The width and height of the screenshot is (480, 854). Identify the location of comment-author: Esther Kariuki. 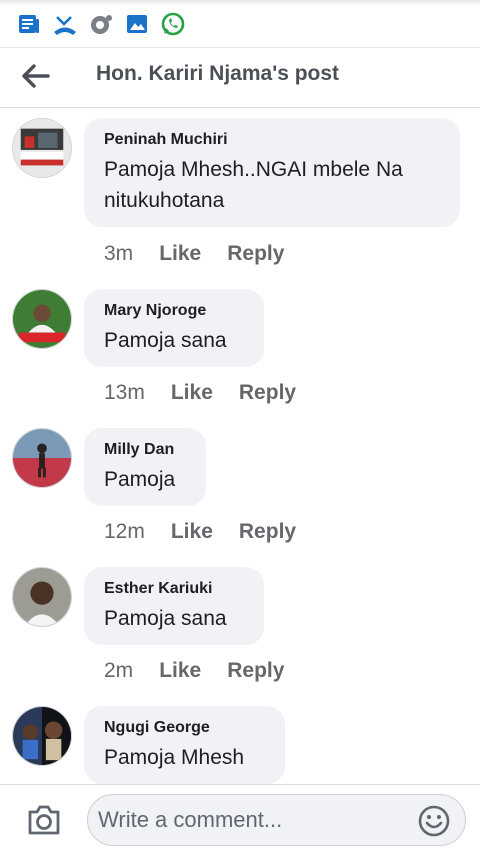
(174, 589).